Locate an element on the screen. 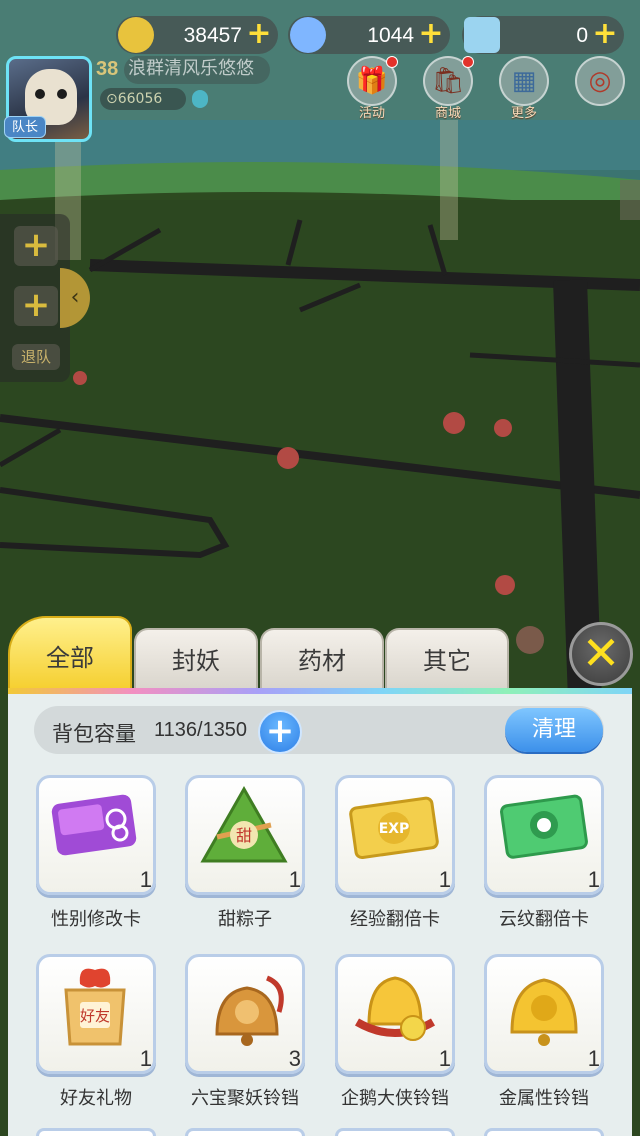  bag-item: EXP 1 经验翻倍卡 is located at coordinates (395, 853).